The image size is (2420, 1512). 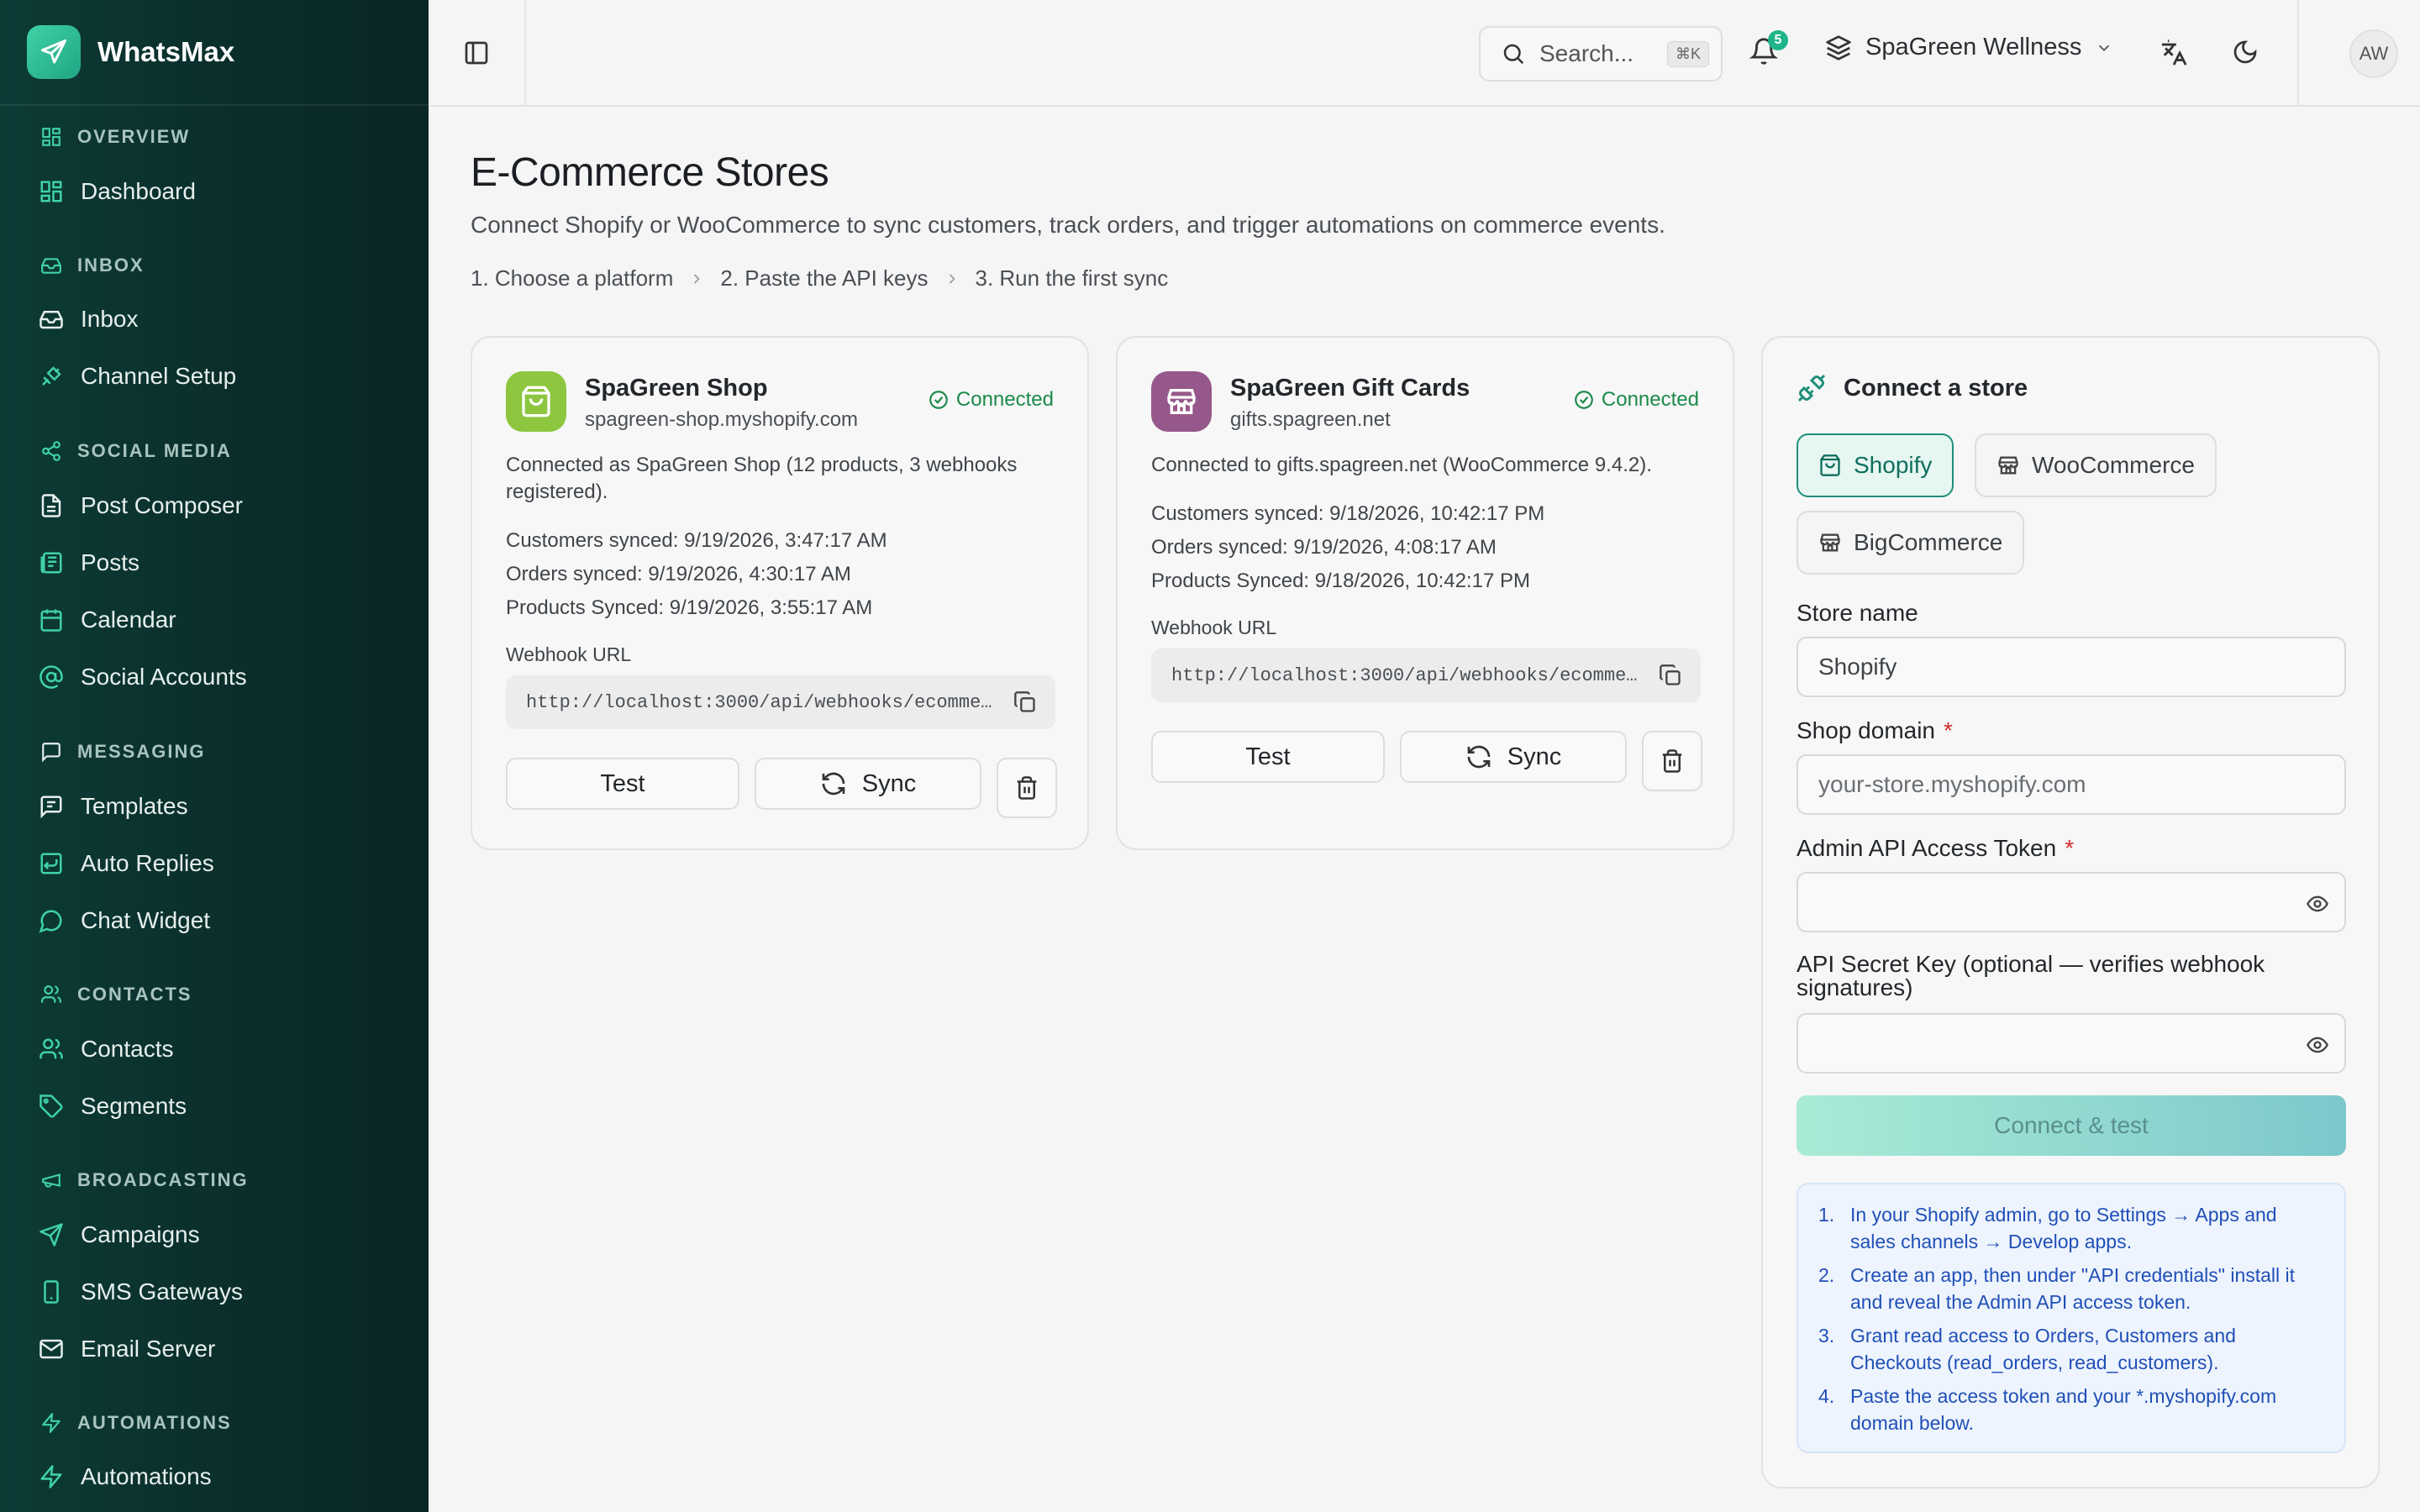 What do you see at coordinates (143, 677) in the screenshot?
I see `sidebar-item-social-accounts: Social Accounts` at bounding box center [143, 677].